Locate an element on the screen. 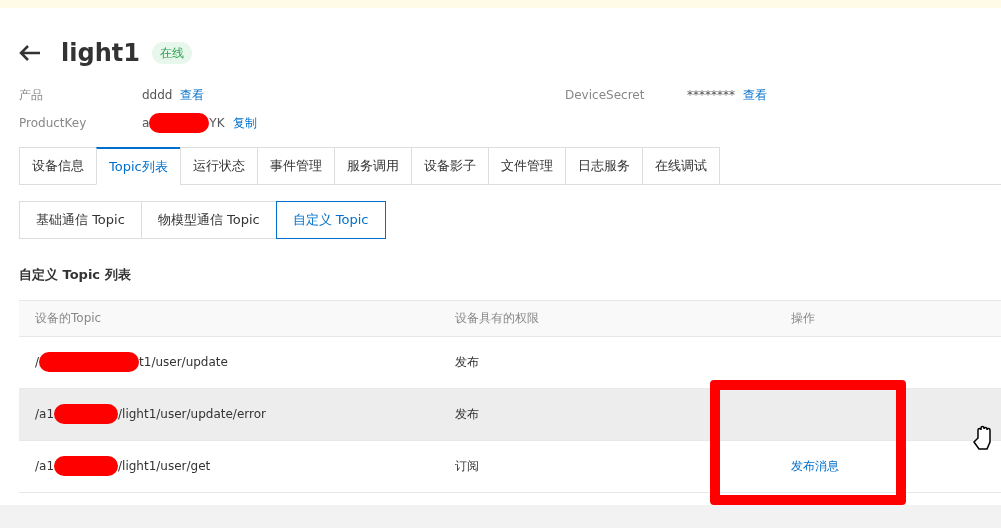  tab: 运行状态 is located at coordinates (218, 166).